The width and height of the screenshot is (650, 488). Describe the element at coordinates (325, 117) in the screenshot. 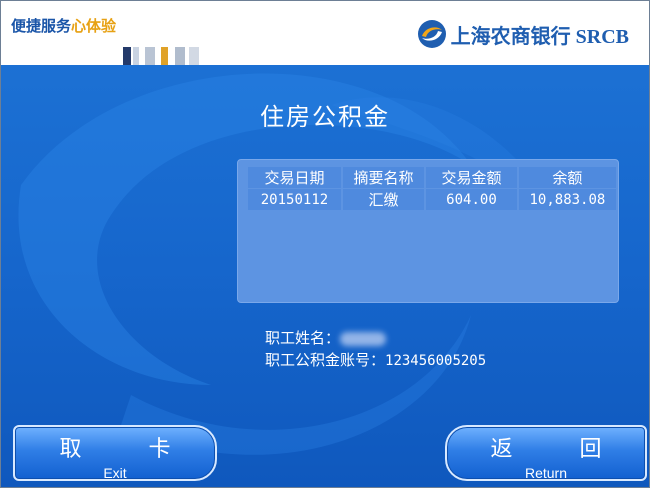

I see `page-title: 住房公积金` at that location.